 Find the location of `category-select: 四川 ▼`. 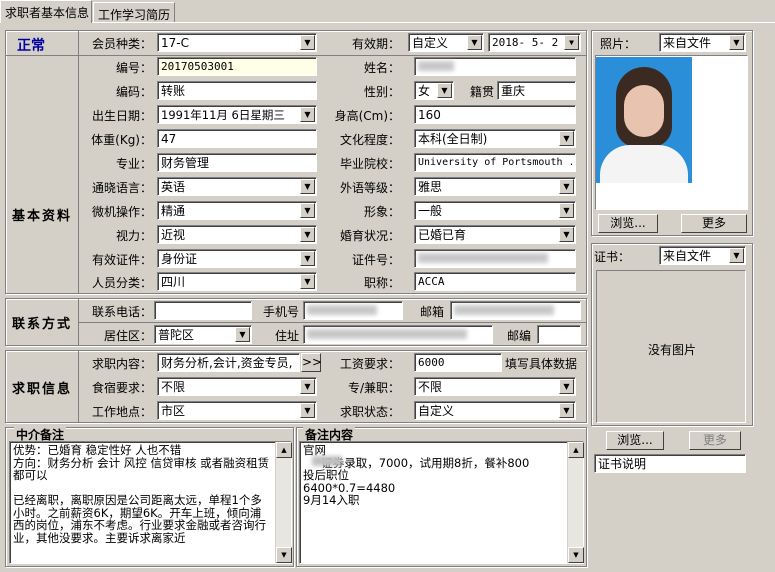

category-select: 四川 ▼ is located at coordinates (237, 281).